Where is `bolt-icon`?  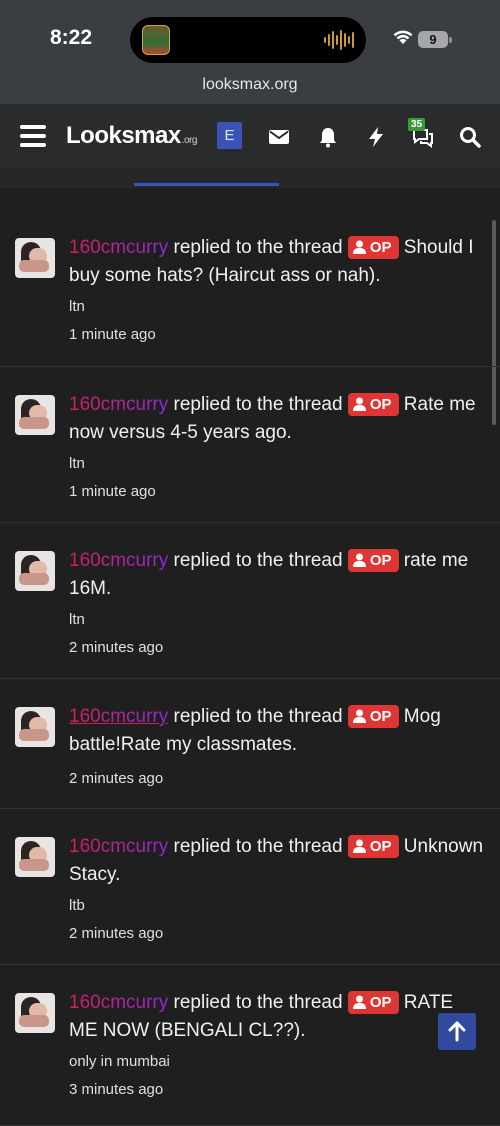
bolt-icon is located at coordinates (376, 137).